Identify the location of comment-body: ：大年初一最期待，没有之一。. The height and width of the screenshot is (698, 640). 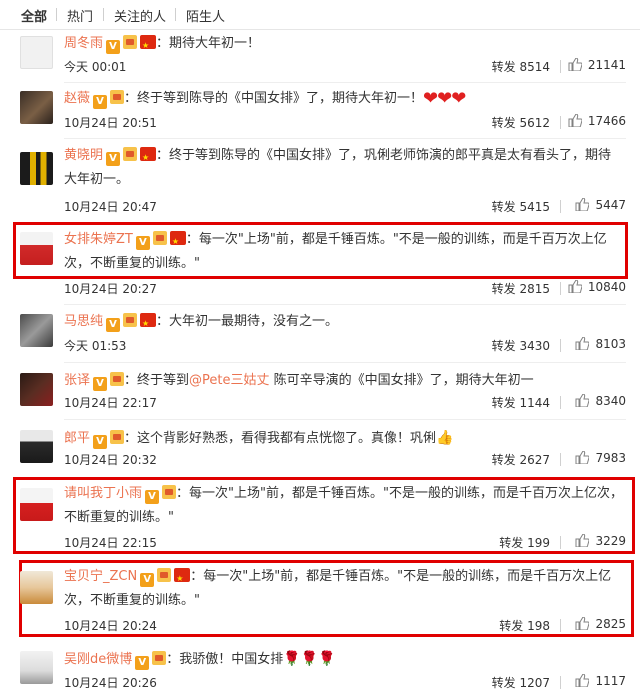
(247, 321).